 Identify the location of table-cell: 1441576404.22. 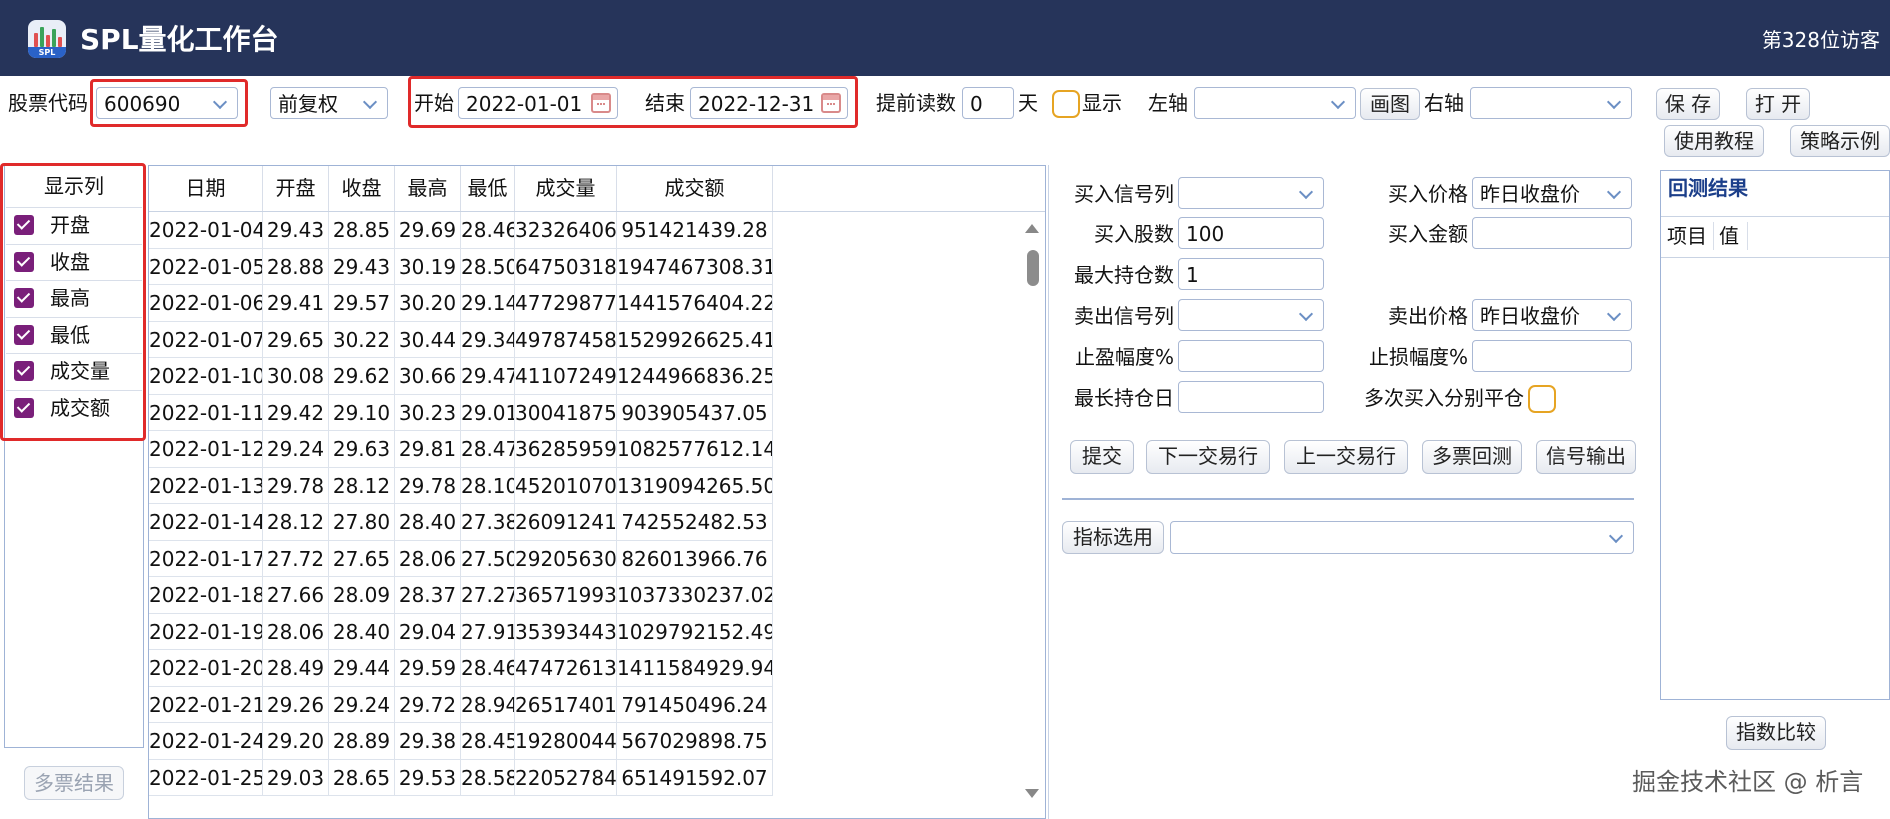
(695, 303).